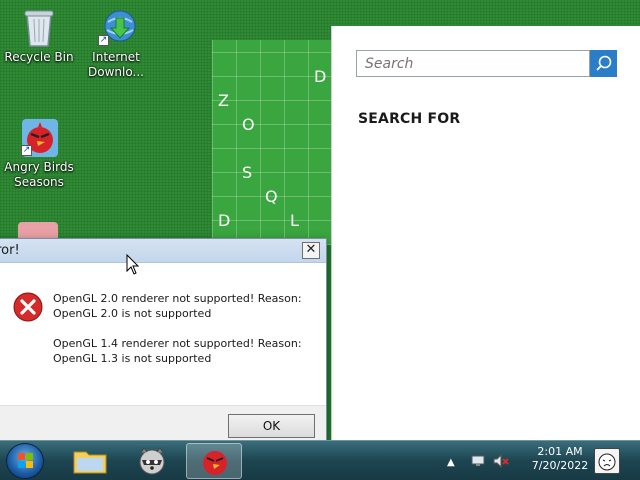 Image resolution: width=640 pixels, height=480 pixels. What do you see at coordinates (133, 264) in the screenshot?
I see `mouse-cursor-icon` at bounding box center [133, 264].